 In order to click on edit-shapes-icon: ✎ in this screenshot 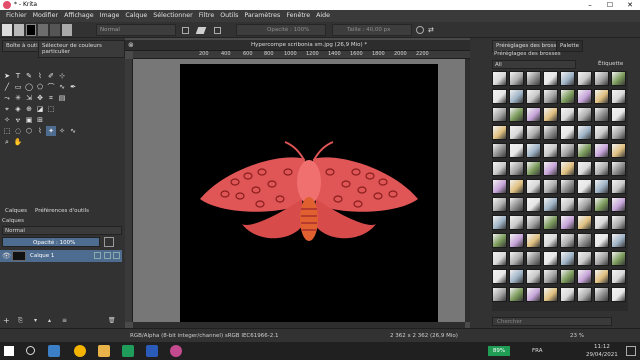, I will do `click(29, 76)`.